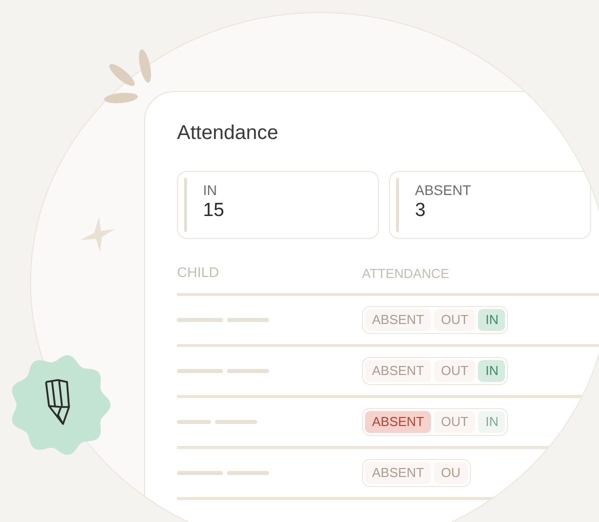 This screenshot has height=522, width=599. I want to click on stat-label: ABSENT, so click(443, 190).